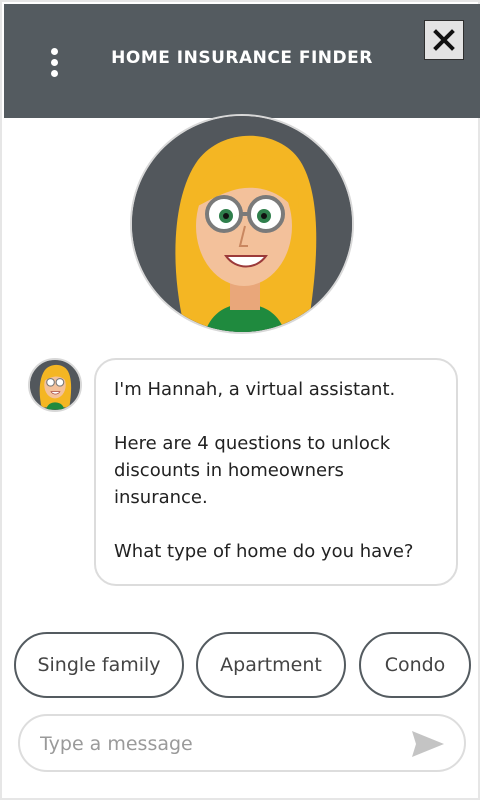 The image size is (480, 800). Describe the element at coordinates (255, 389) in the screenshot. I see `message-intro: I'm Hannah, a virtual assistant.` at that location.